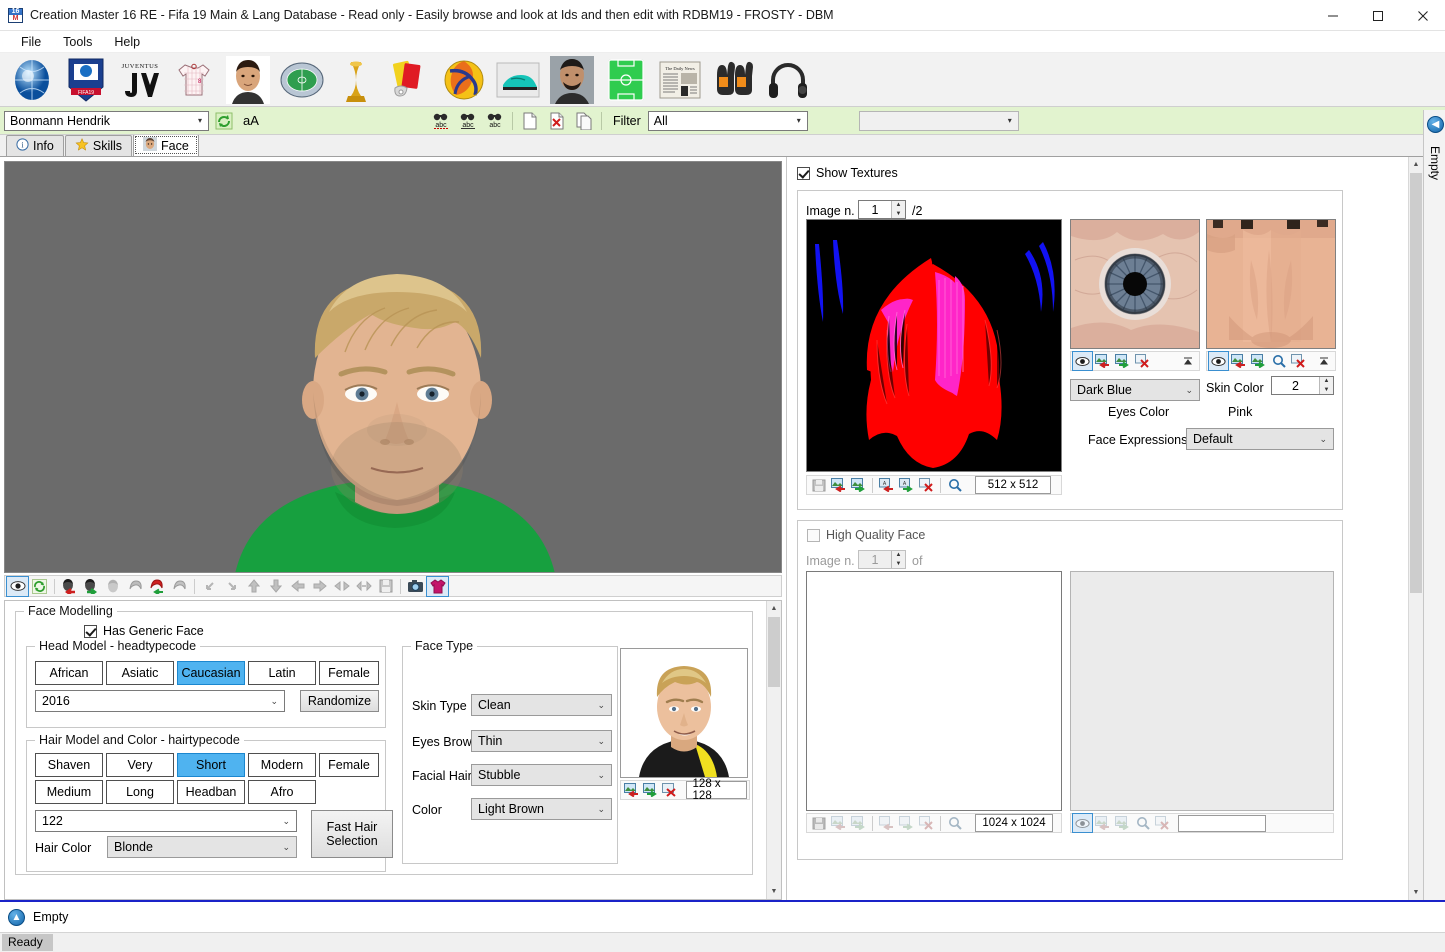 Image resolution: width=1445 pixels, height=952 pixels. What do you see at coordinates (1416, 164) in the screenshot?
I see `scroll-up-arrow-icon: ▲` at bounding box center [1416, 164].